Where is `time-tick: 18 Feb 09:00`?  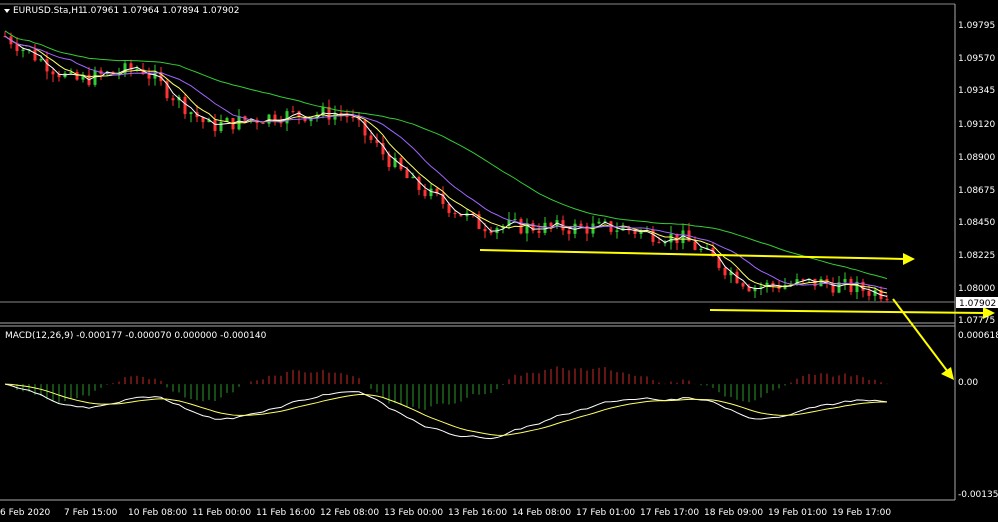
time-tick: 18 Feb 09:00 is located at coordinates (733, 513).